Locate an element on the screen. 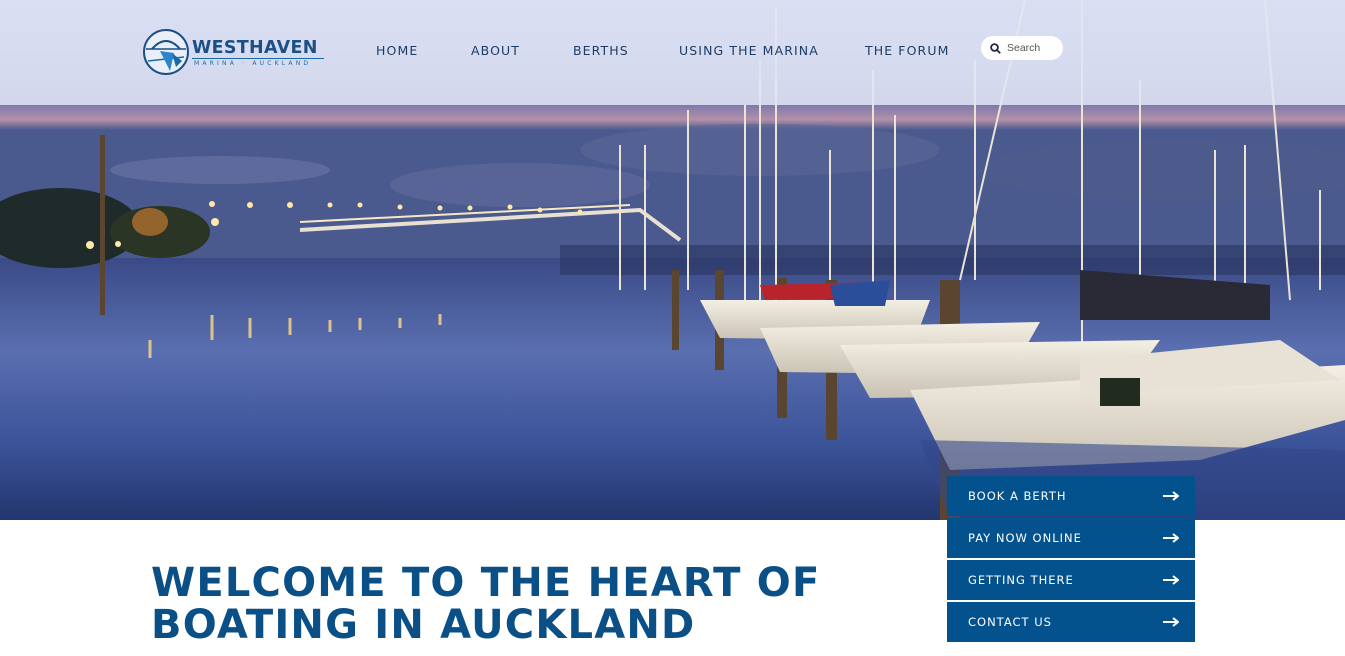  search-box is located at coordinates (1022, 48).